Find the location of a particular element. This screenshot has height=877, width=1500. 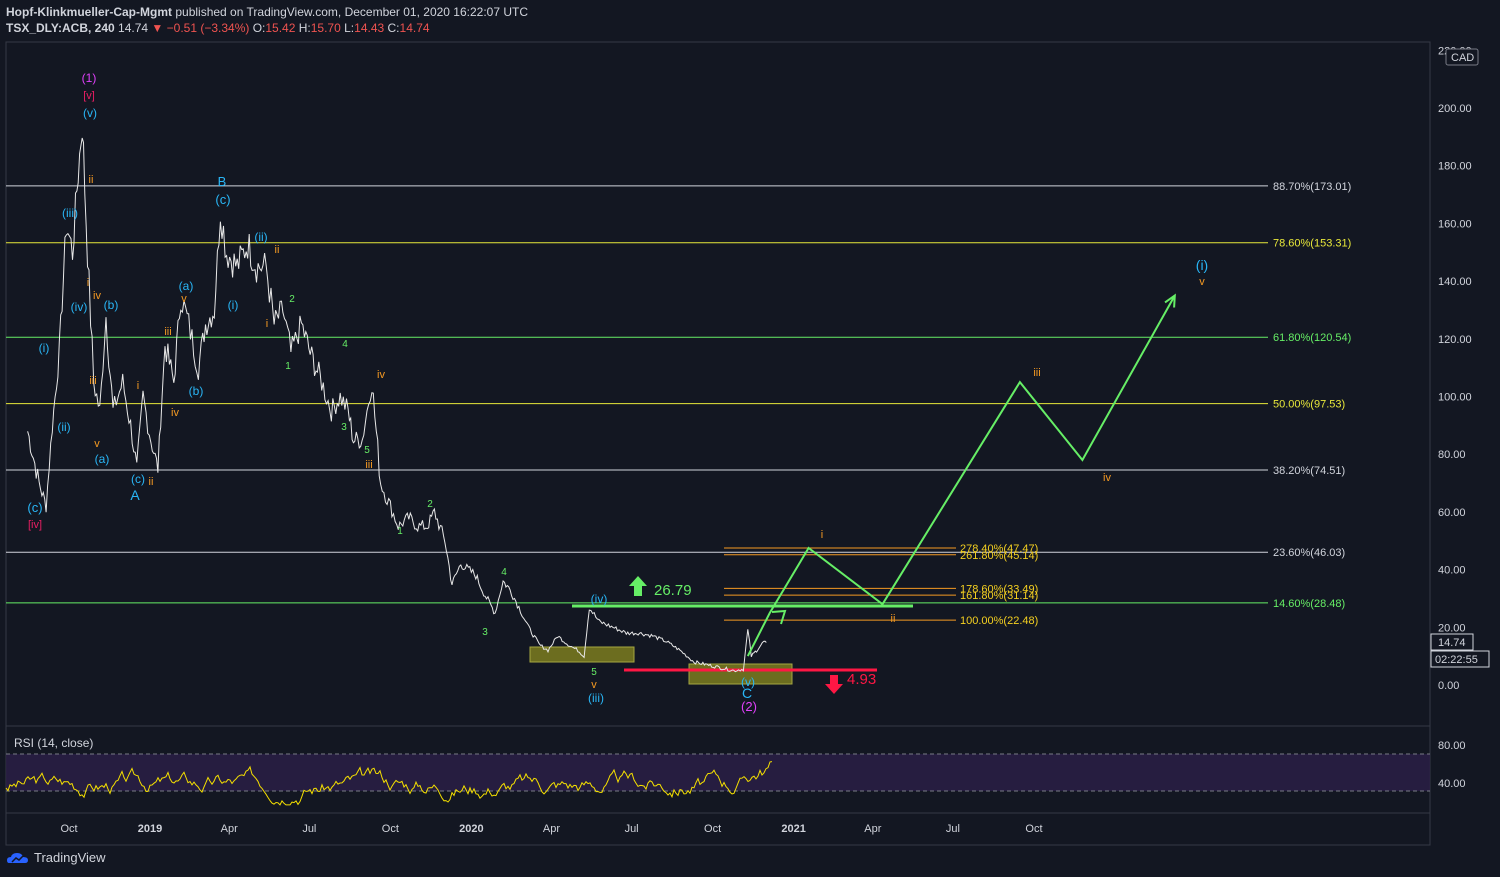

ext-level-label: 161.80%(31.14) is located at coordinates (999, 596).